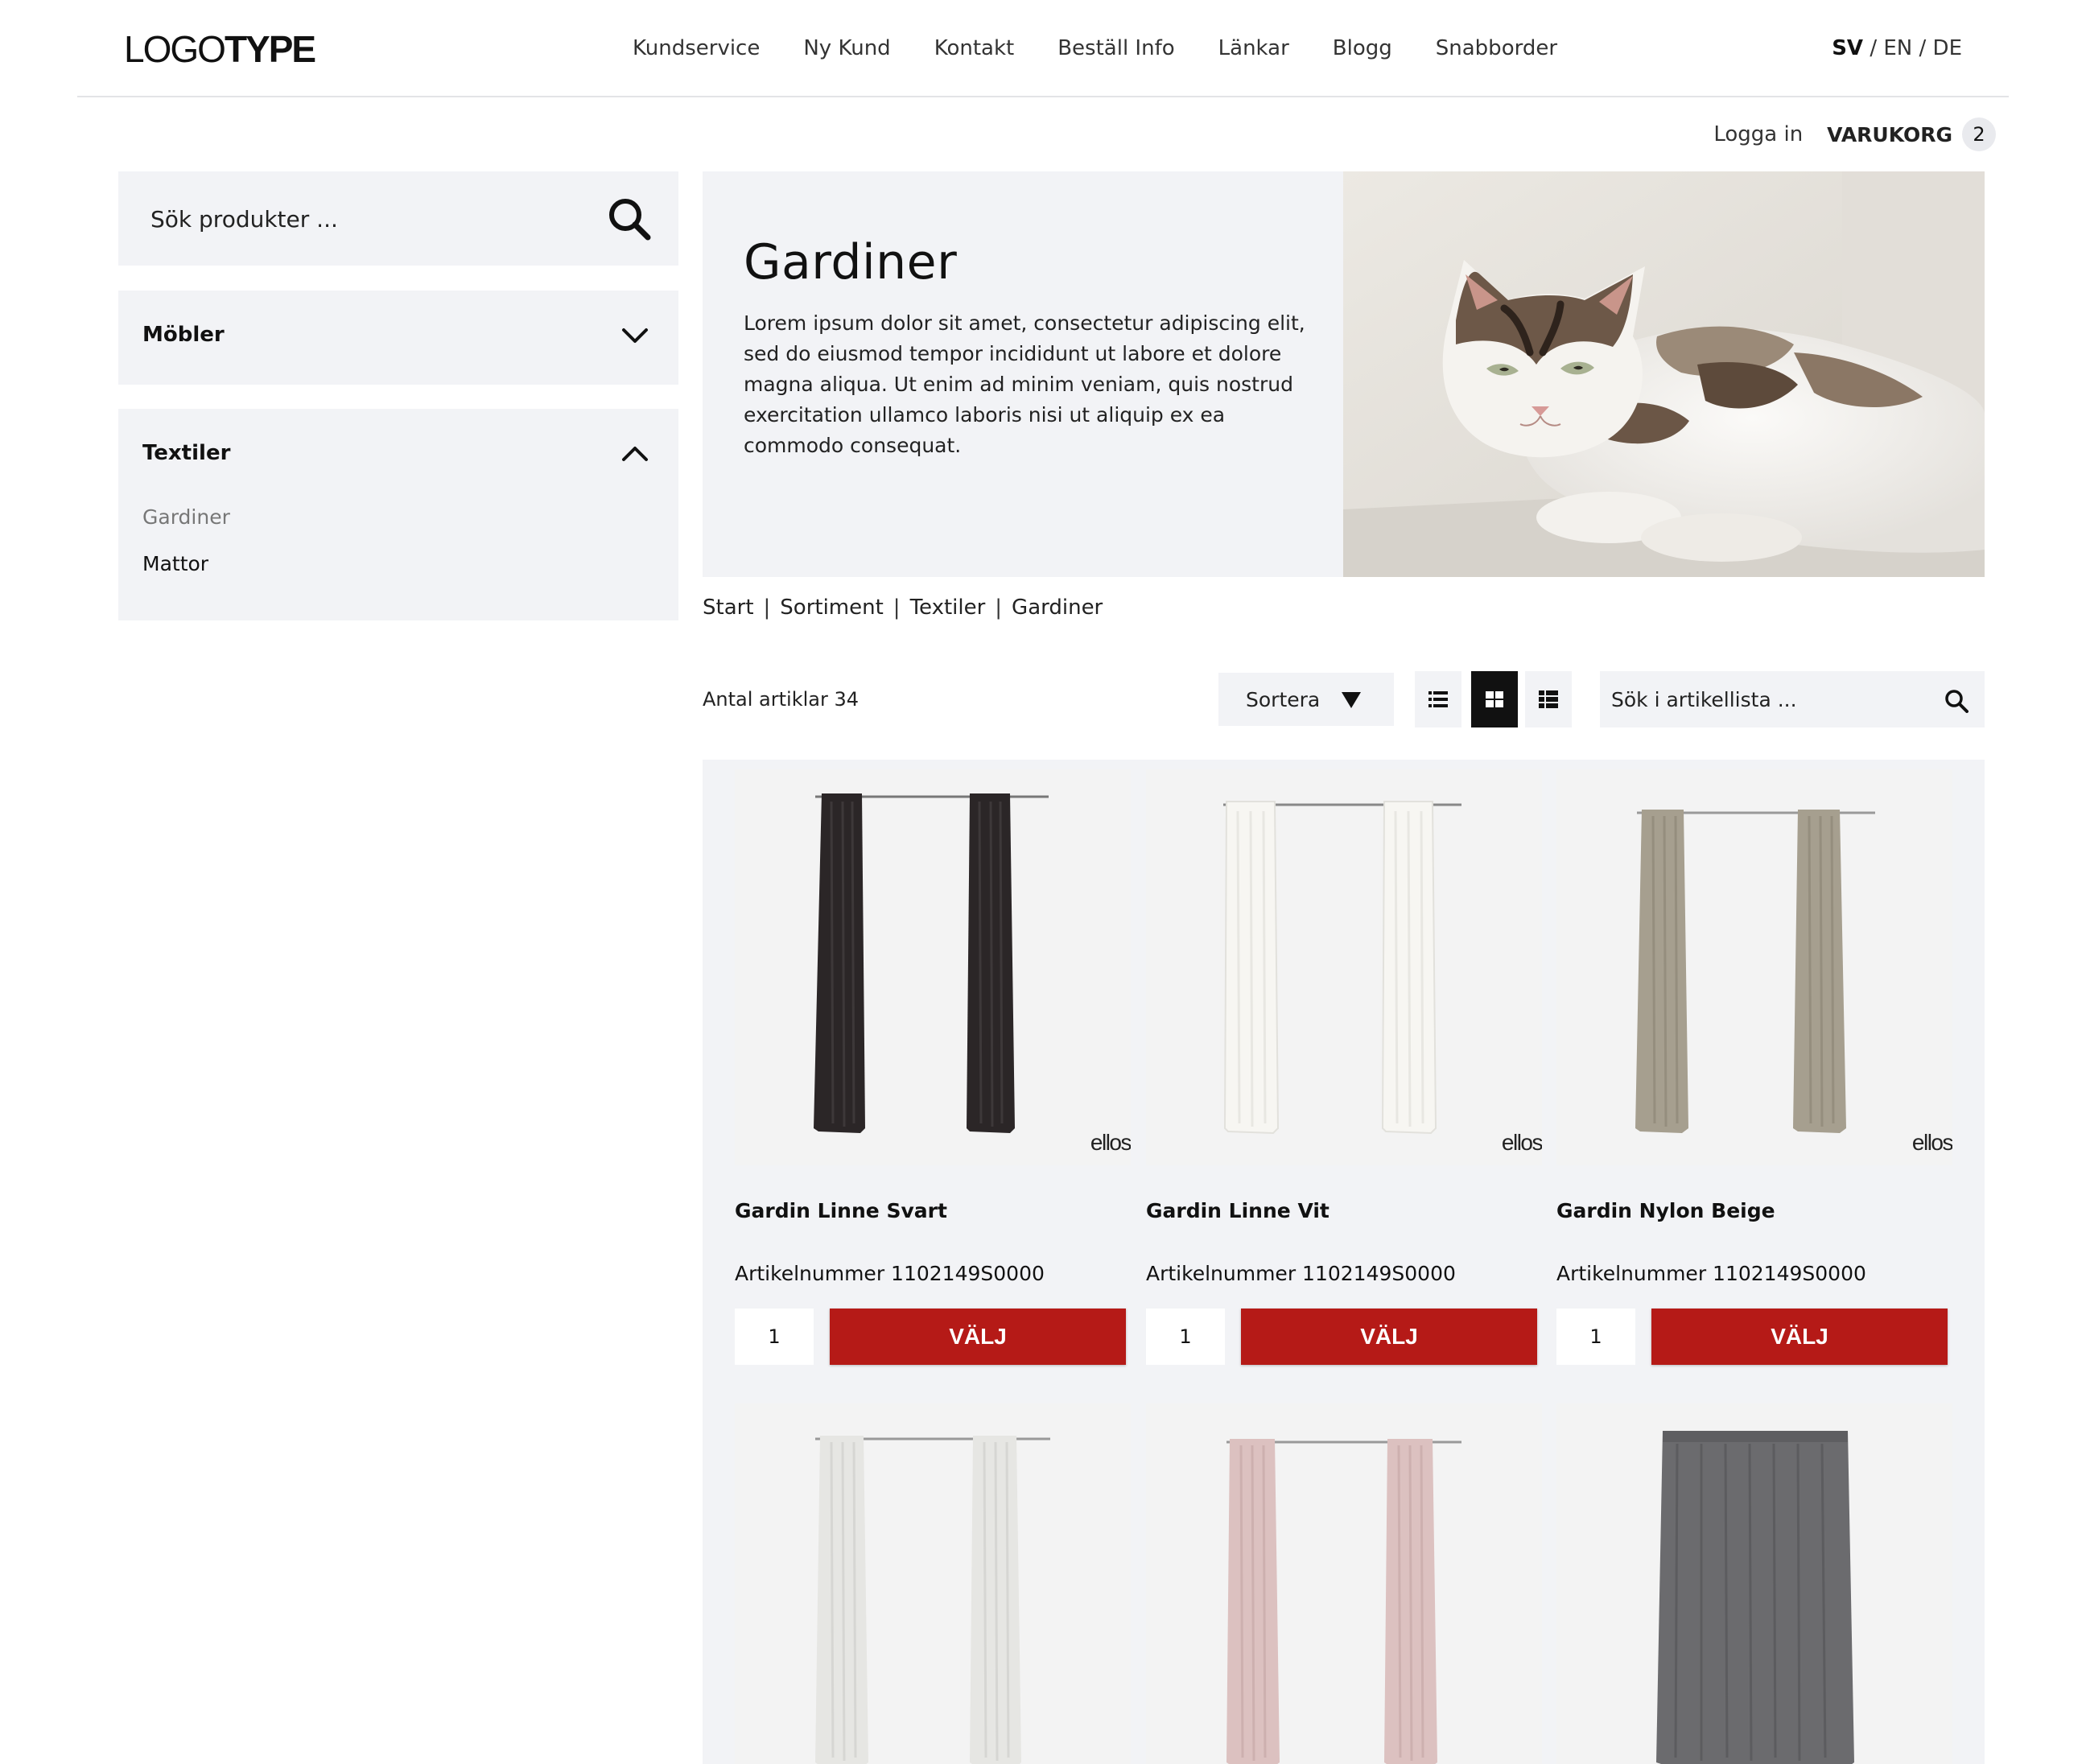 The width and height of the screenshot is (2086, 1764). I want to click on view-list-button, so click(1438, 699).